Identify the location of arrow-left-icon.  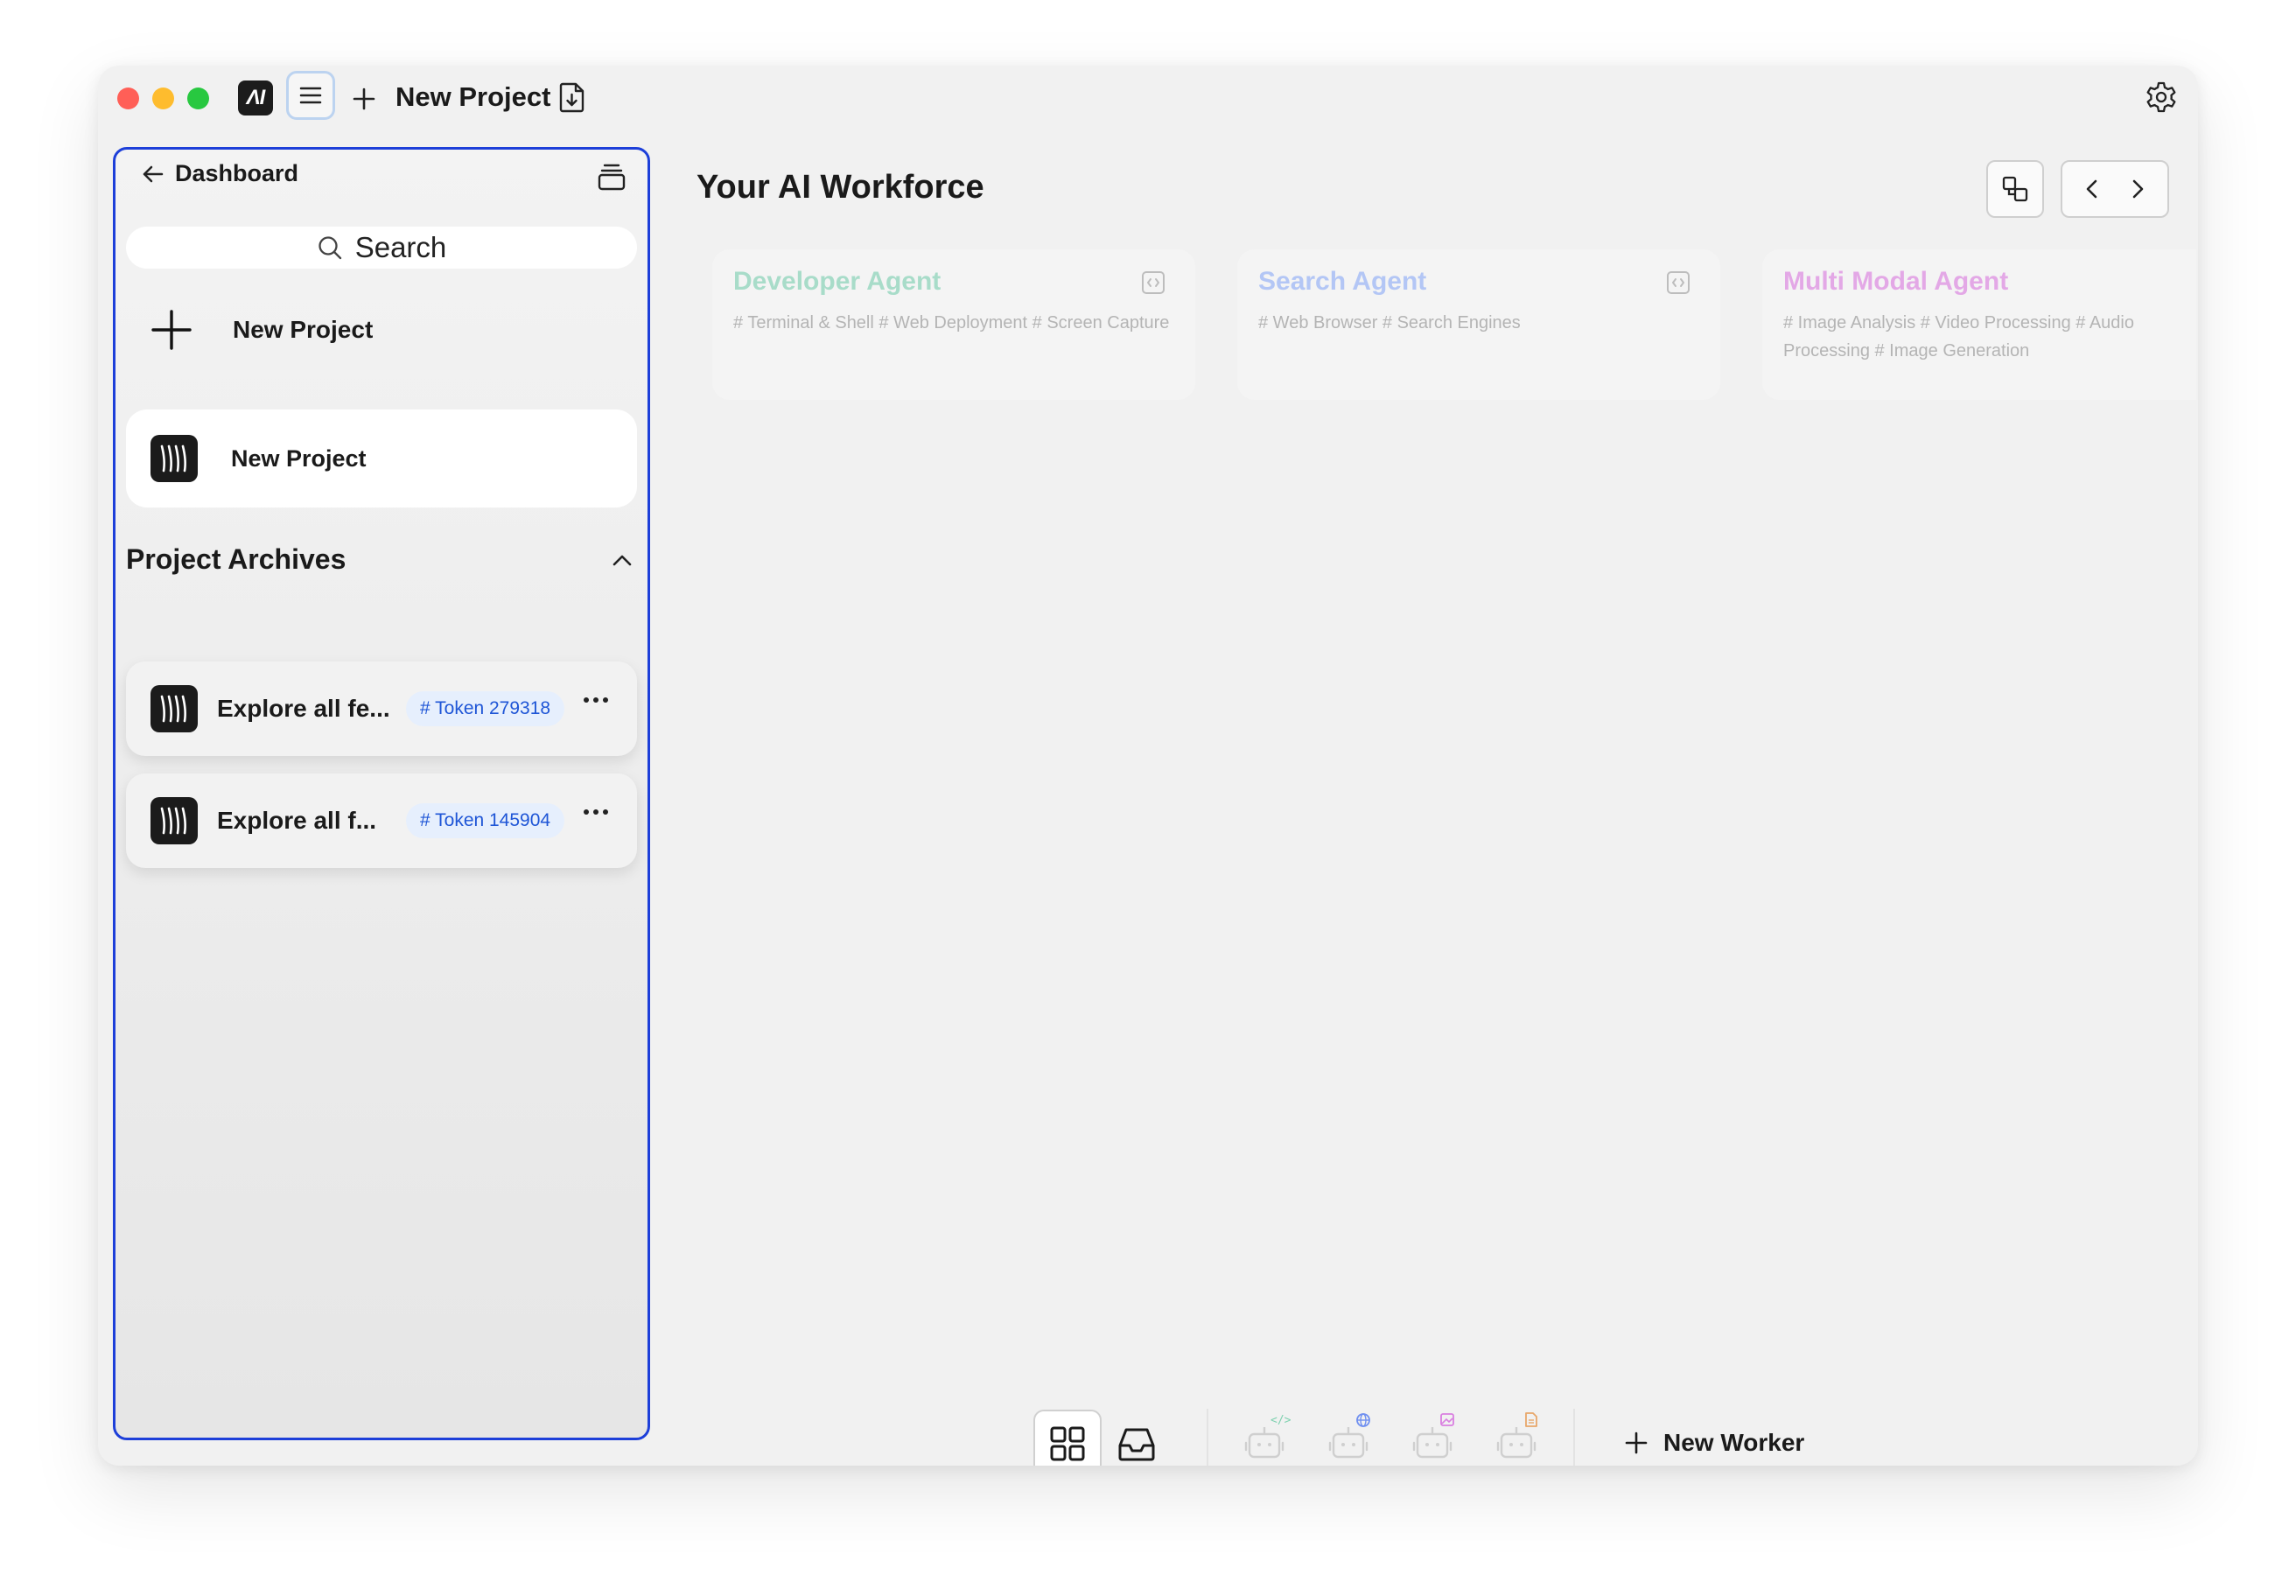
(153, 173).